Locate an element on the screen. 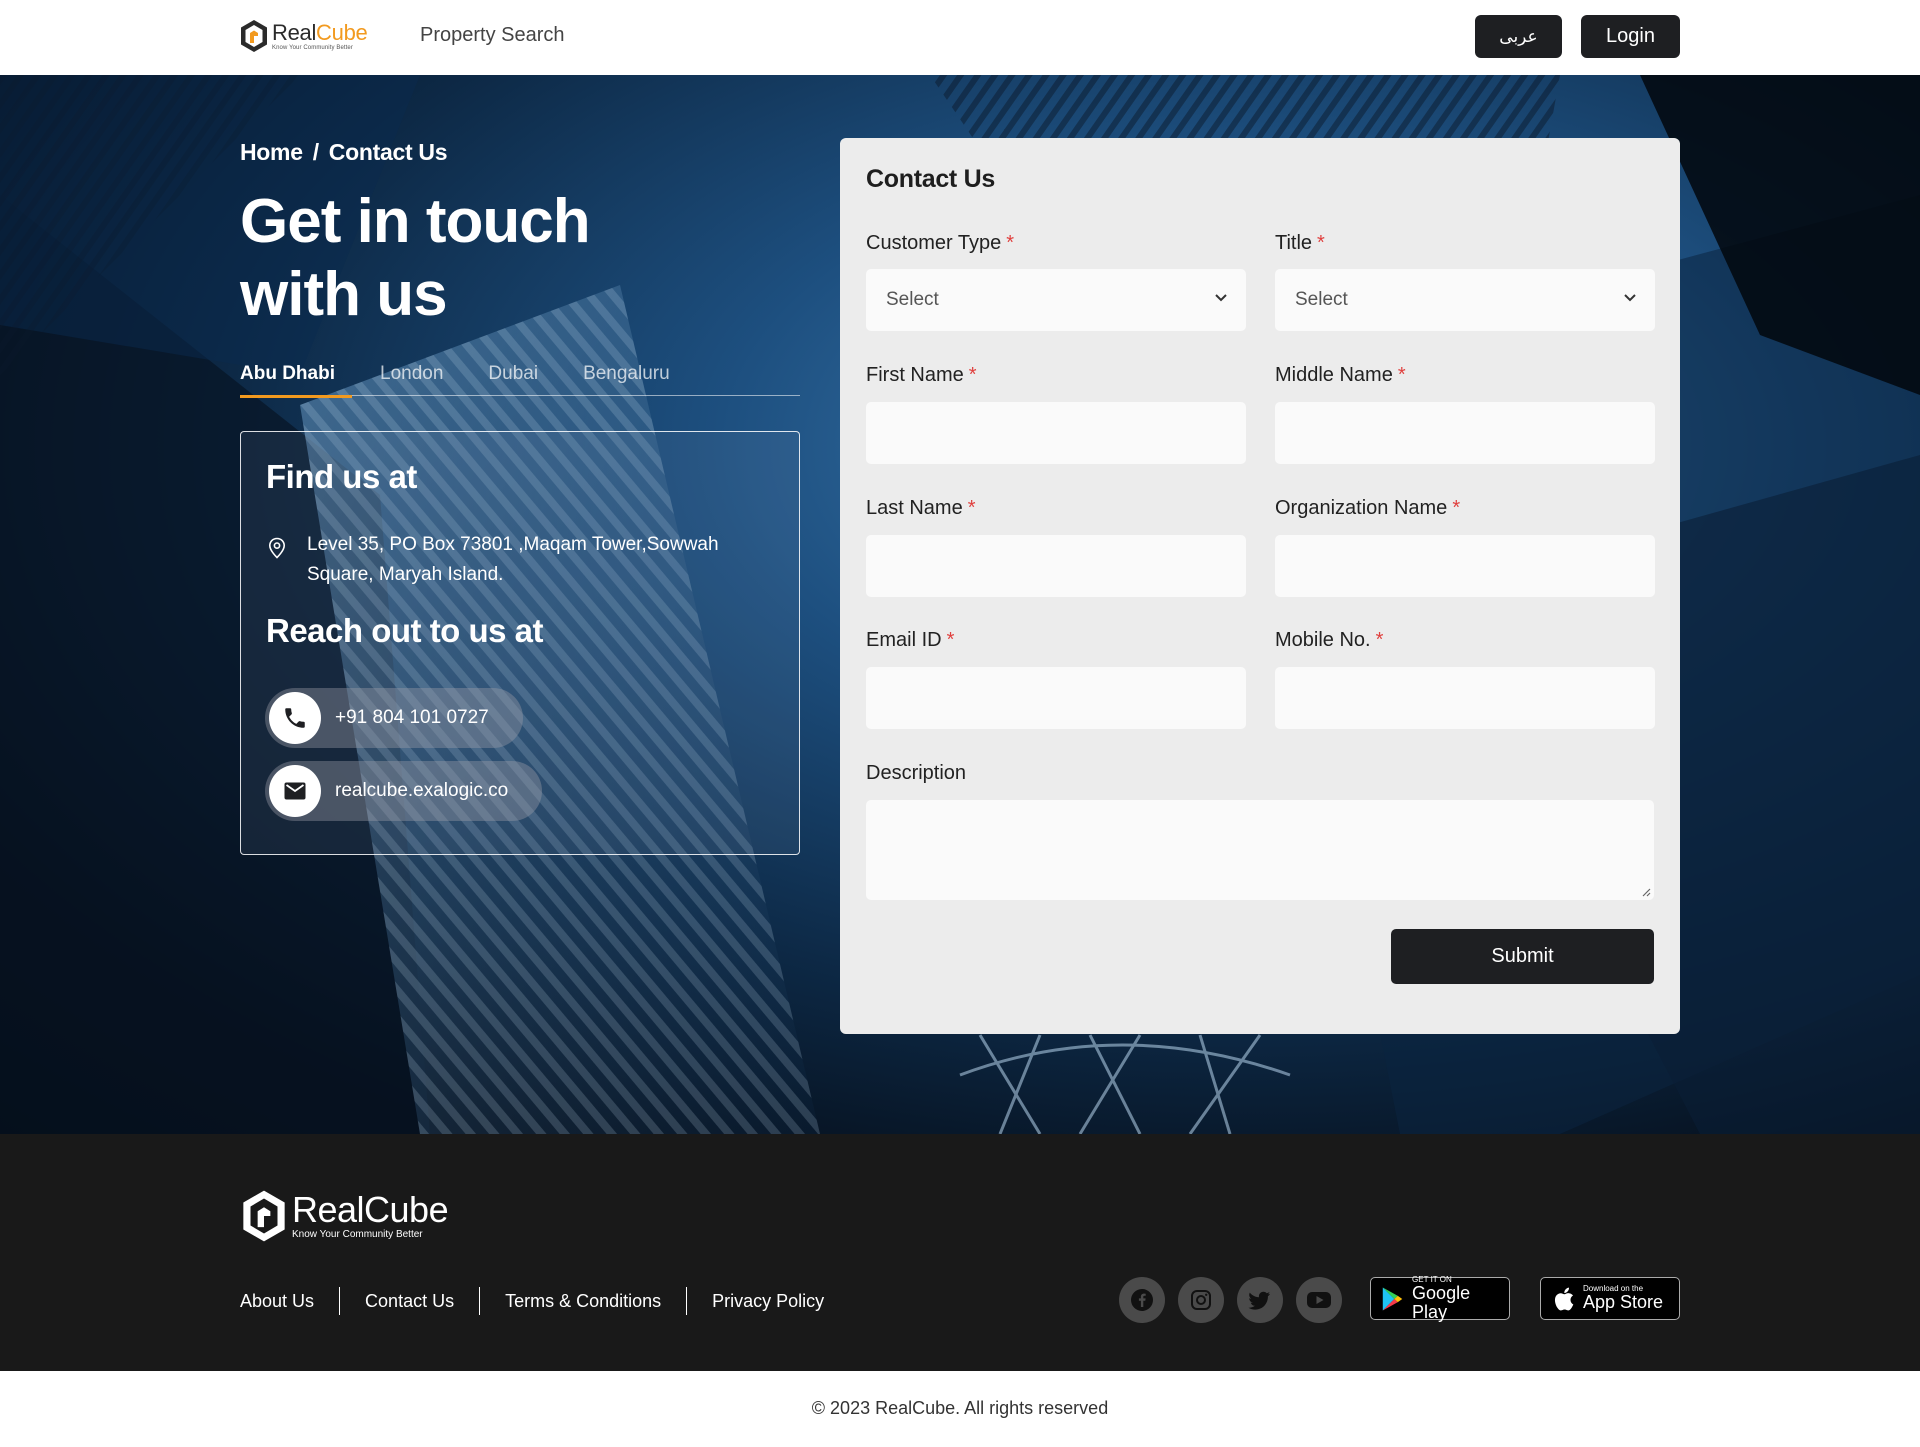 The height and width of the screenshot is (1447, 1920). customer-type-select: Select is located at coordinates (1056, 300).